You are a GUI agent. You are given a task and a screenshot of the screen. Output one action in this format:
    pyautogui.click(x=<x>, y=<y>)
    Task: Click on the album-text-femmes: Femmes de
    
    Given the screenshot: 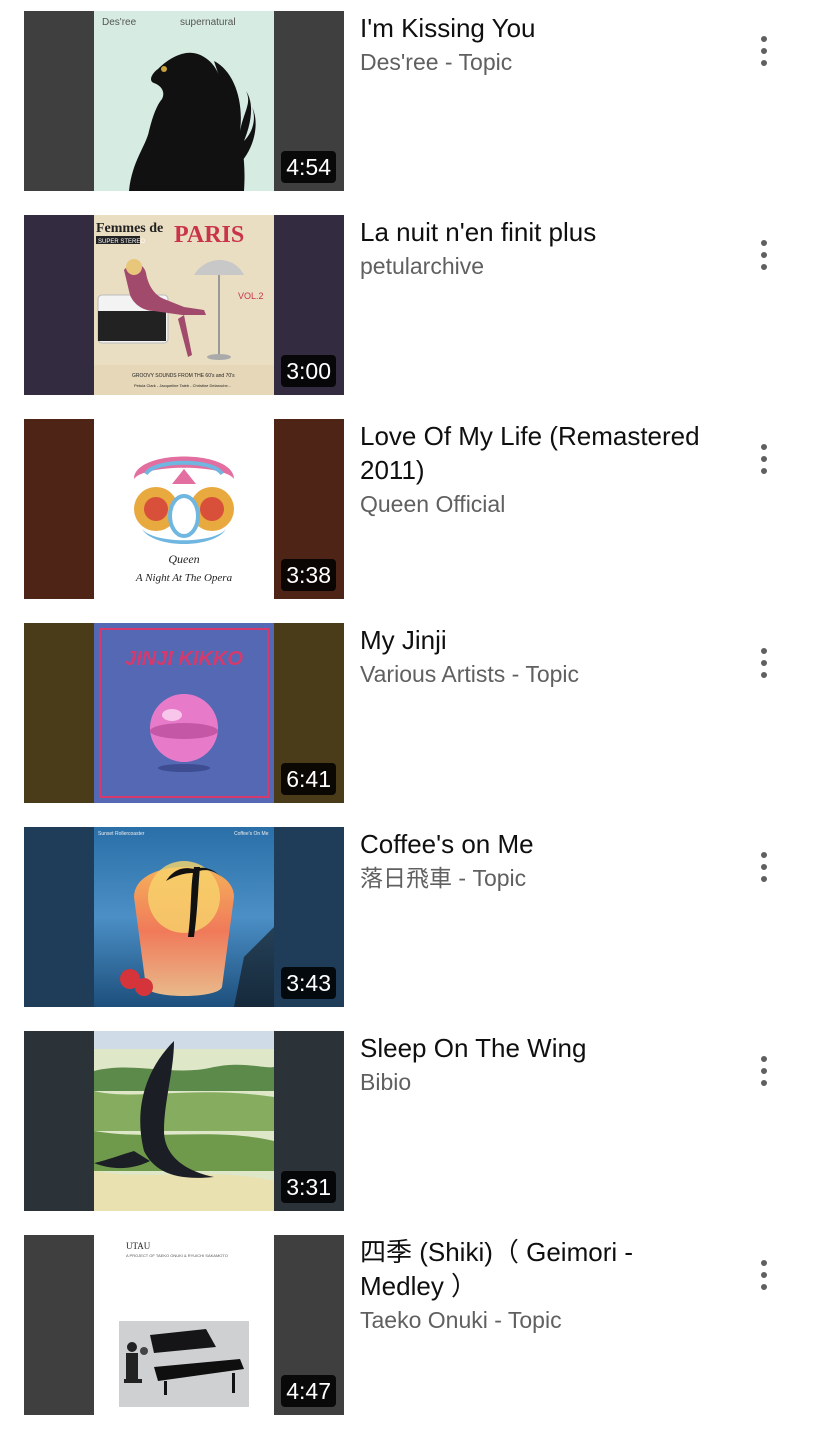 What is the action you would take?
    pyautogui.click(x=129, y=228)
    